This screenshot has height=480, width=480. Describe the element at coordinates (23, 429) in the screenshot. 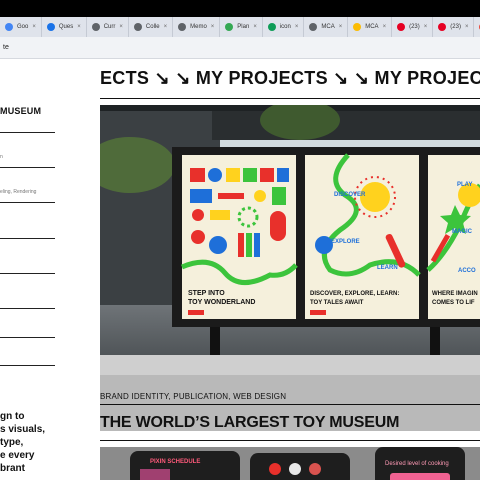

I see `description-line: s visuals,` at that location.